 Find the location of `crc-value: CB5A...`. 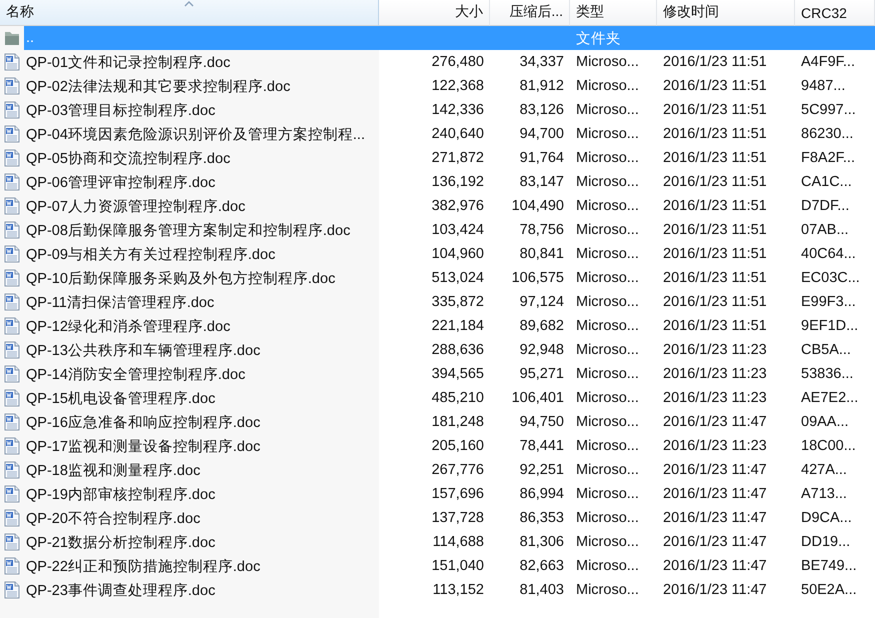

crc-value: CB5A... is located at coordinates (826, 350).